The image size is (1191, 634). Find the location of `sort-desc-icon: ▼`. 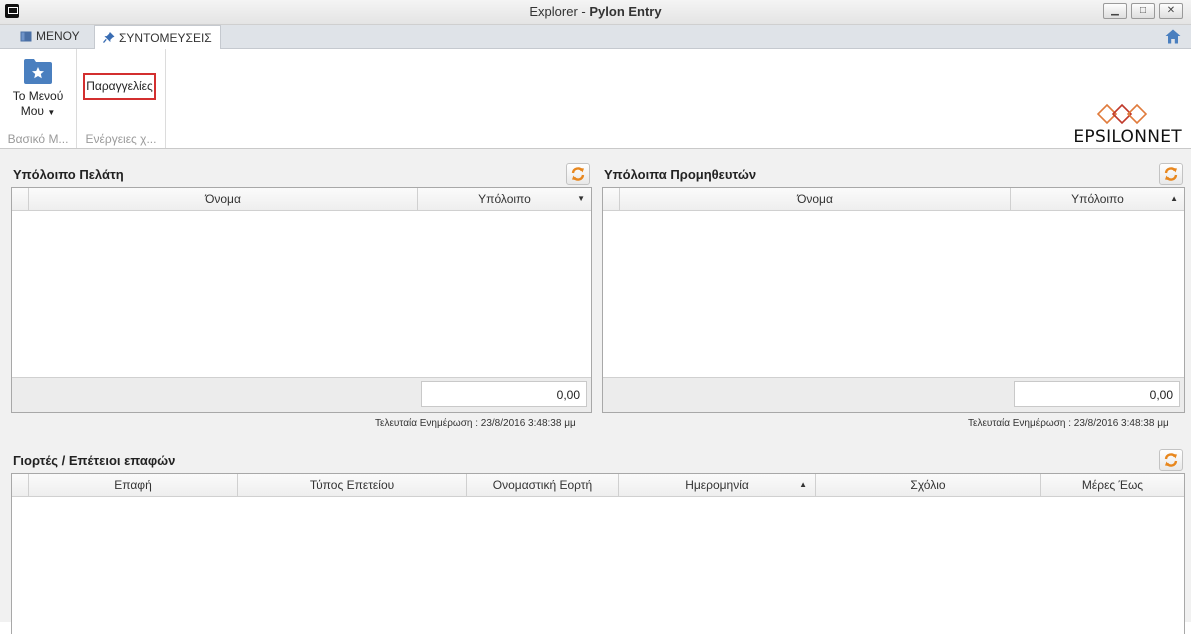

sort-desc-icon: ▼ is located at coordinates (581, 198).